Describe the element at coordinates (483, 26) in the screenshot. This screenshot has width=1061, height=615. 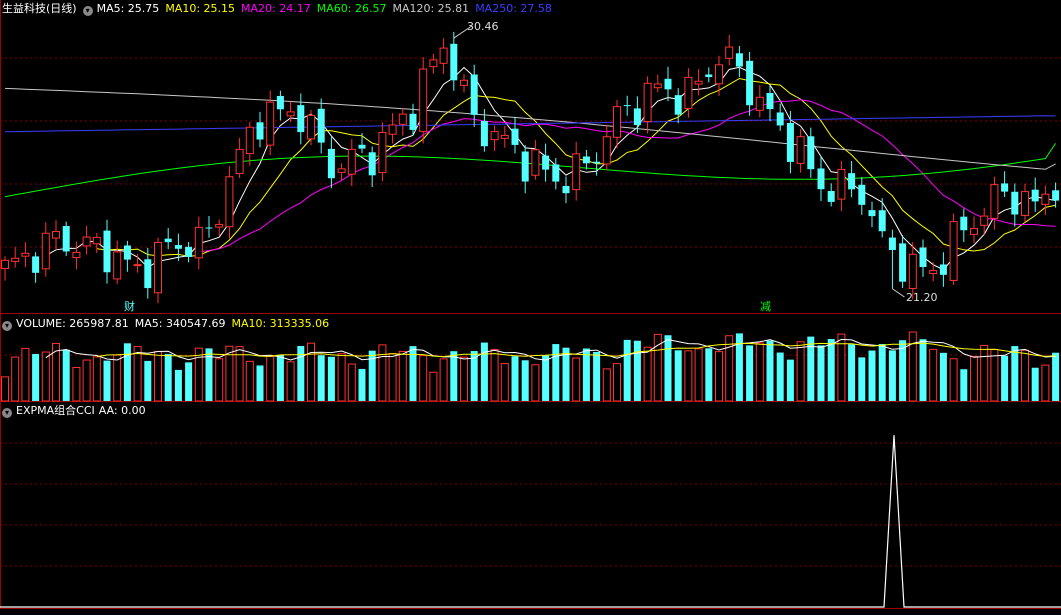
I see `high-price-label: 30.46` at that location.